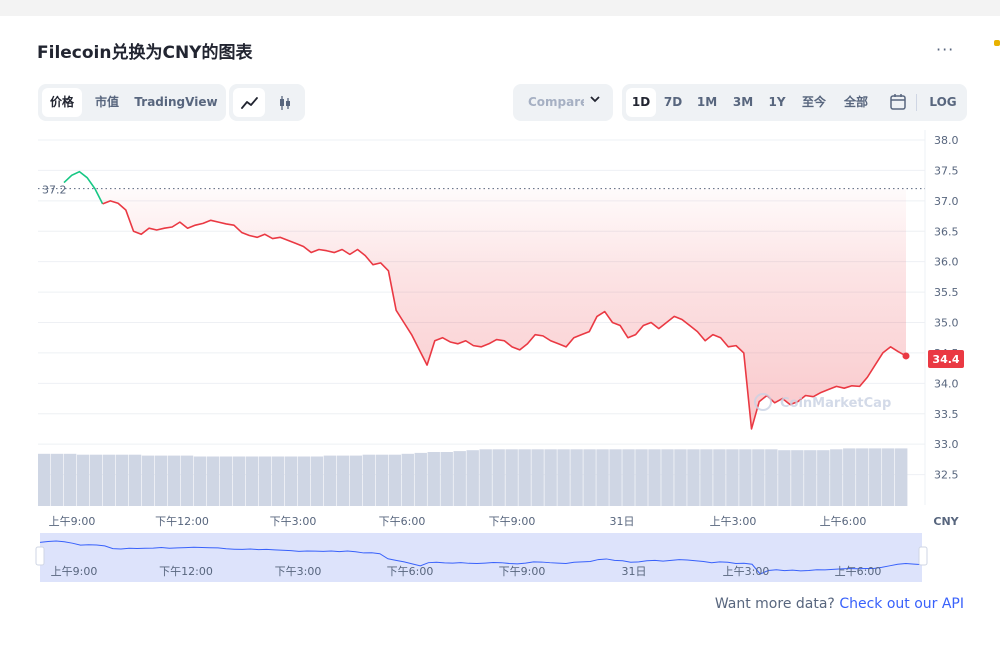 Image resolution: width=1000 pixels, height=650 pixels. I want to click on navigator-left-handle, so click(40, 556).